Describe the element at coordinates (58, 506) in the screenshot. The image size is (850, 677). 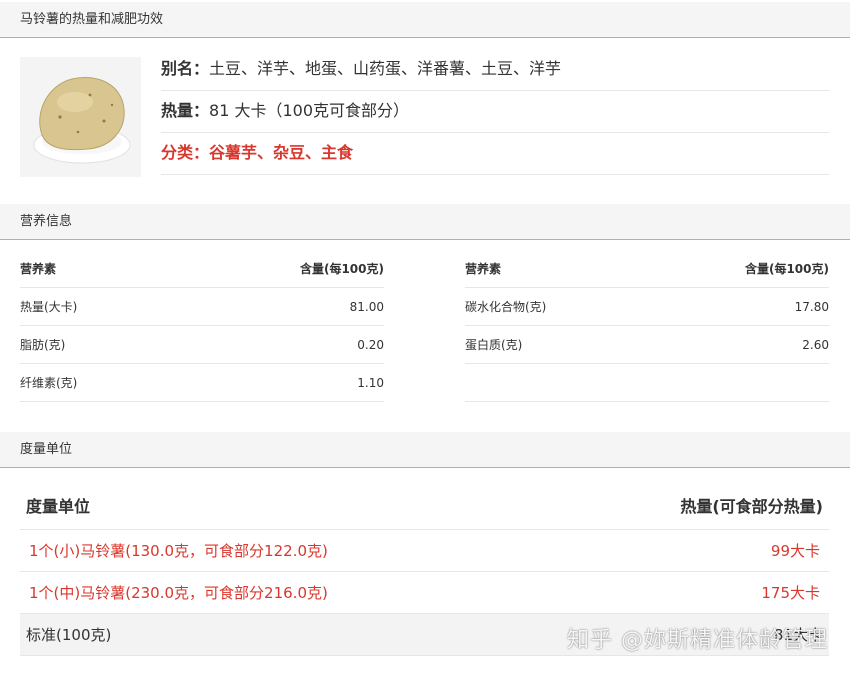
I see `units-col-name: 度量单位` at that location.